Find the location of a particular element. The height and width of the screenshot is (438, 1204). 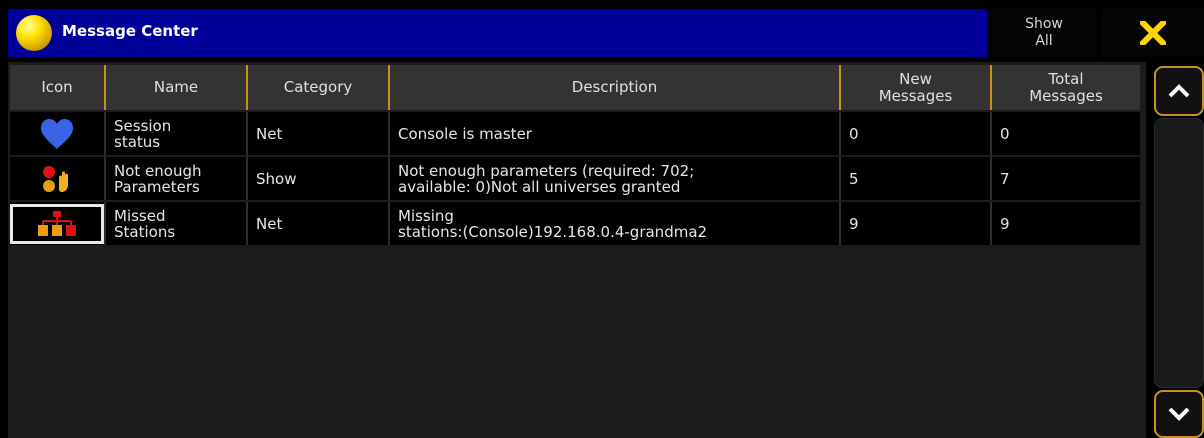

selected-icon-frame is located at coordinates (57, 223).